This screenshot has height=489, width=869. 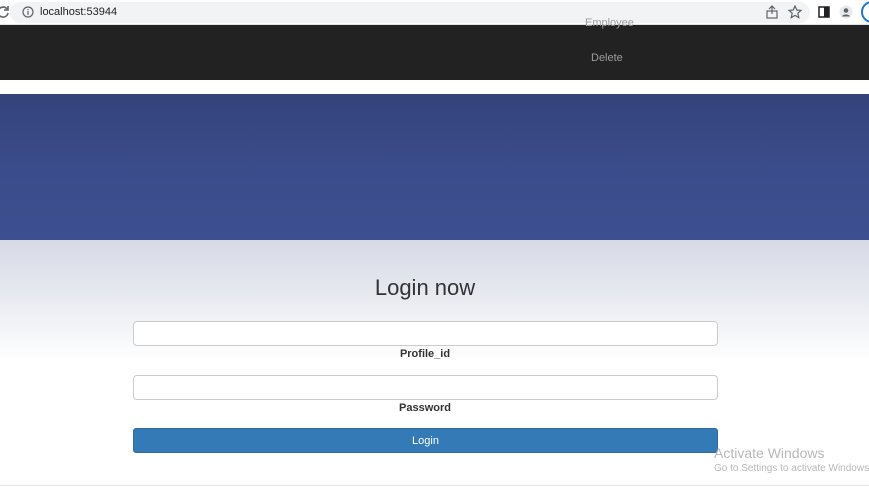 What do you see at coordinates (425, 408) in the screenshot?
I see `password-label: Password` at bounding box center [425, 408].